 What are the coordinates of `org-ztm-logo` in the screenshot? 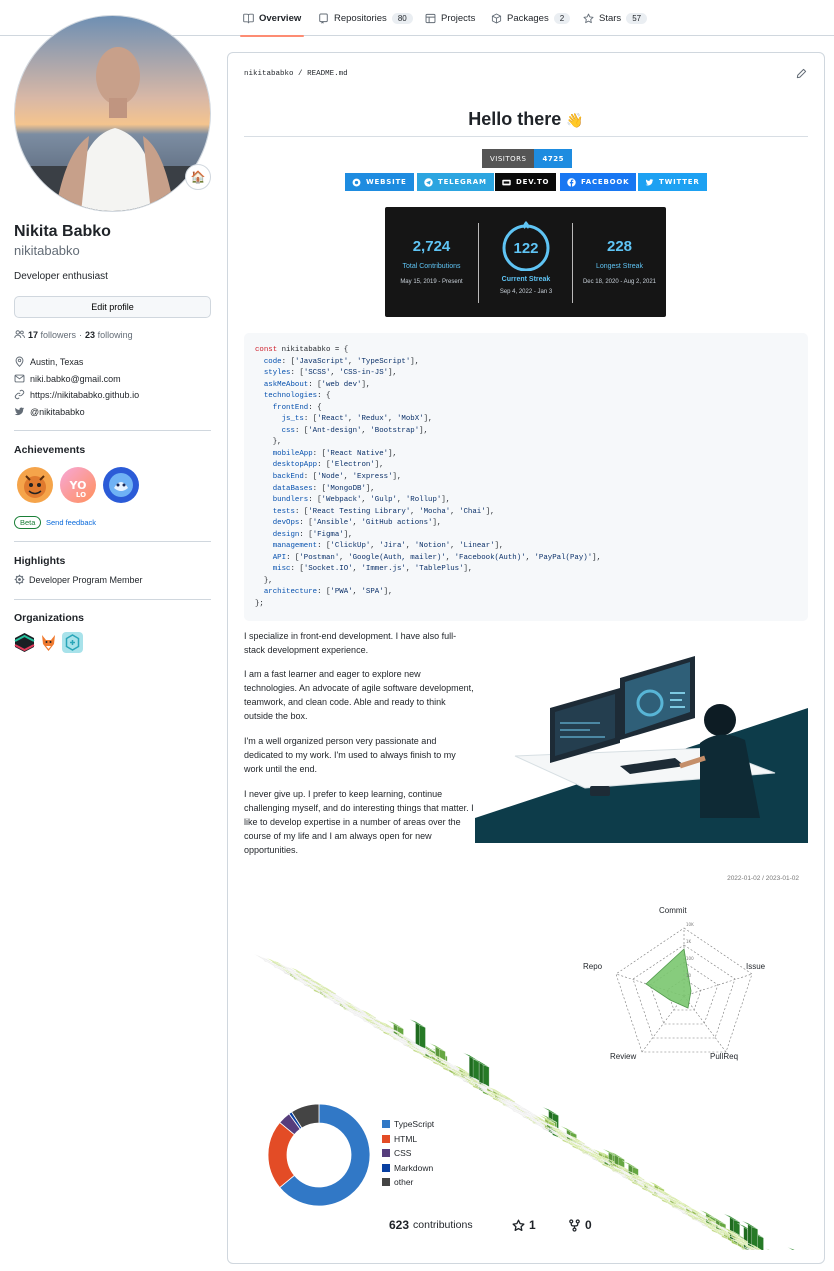 It's located at (24, 642).